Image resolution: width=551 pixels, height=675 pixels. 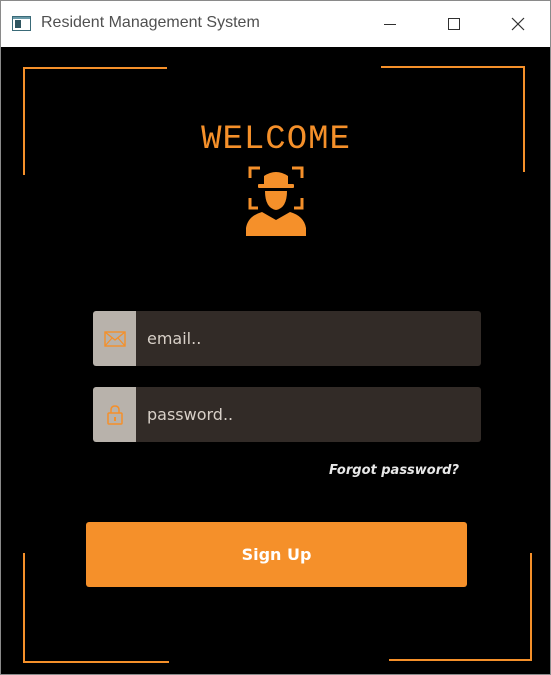 I want to click on minimize-button, so click(x=390, y=24).